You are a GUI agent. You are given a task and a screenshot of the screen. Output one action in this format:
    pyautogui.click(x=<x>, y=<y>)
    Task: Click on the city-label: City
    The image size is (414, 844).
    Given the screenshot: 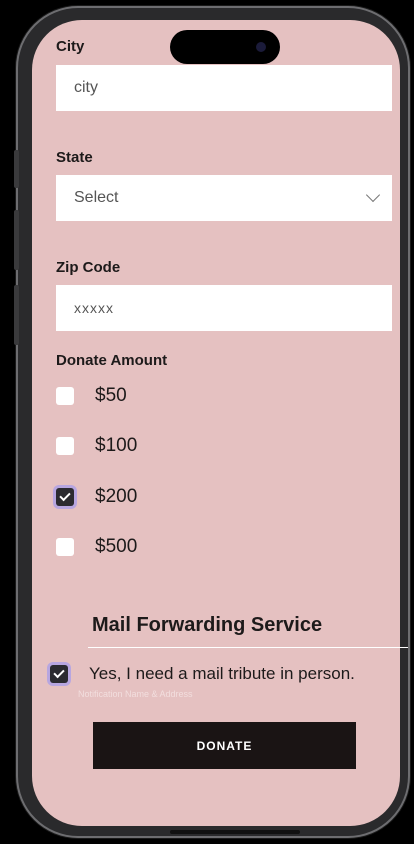 What is the action you would take?
    pyautogui.click(x=70, y=46)
    